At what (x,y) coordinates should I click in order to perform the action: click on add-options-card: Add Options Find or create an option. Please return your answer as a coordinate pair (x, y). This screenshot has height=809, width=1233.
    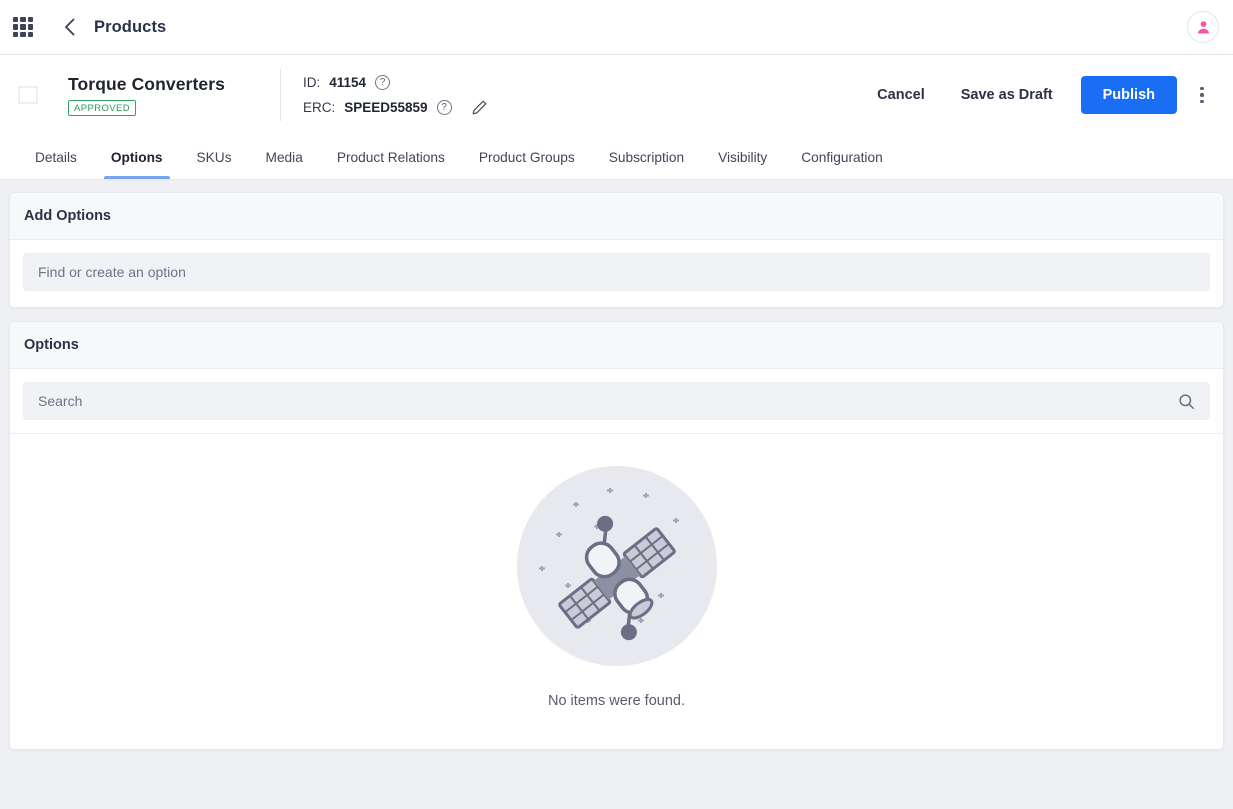
    Looking at the image, I should click on (616, 250).